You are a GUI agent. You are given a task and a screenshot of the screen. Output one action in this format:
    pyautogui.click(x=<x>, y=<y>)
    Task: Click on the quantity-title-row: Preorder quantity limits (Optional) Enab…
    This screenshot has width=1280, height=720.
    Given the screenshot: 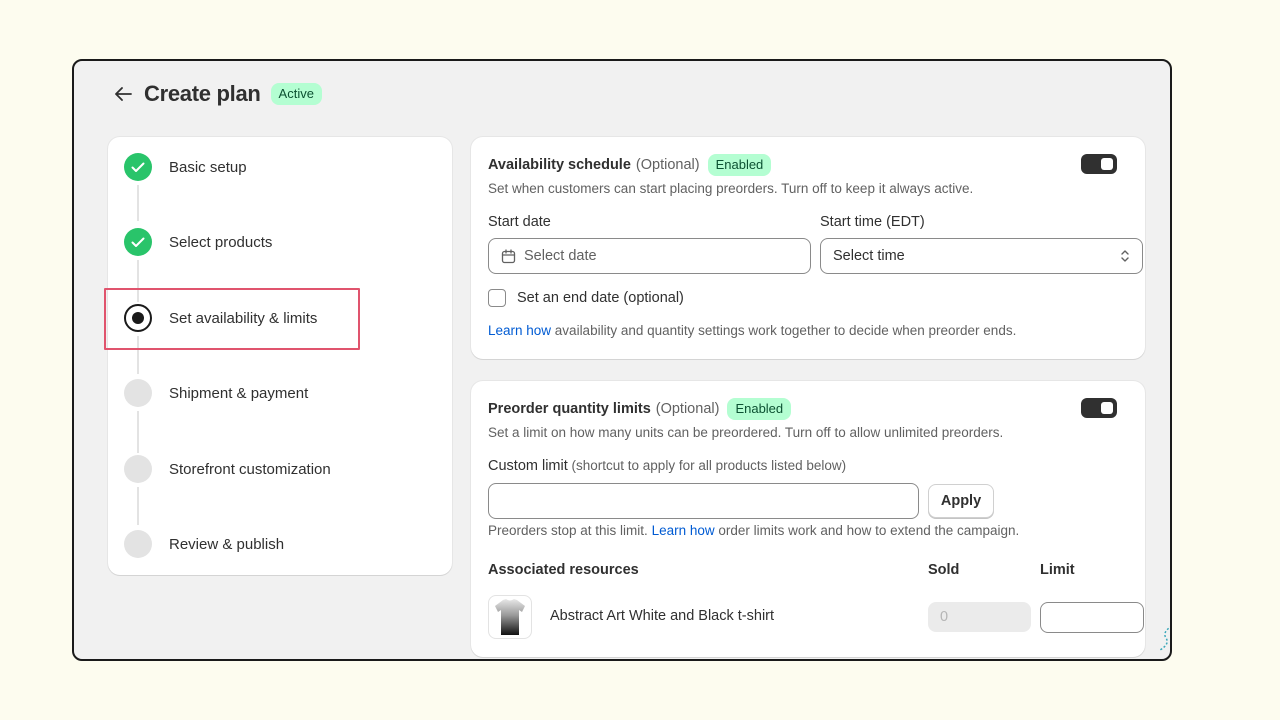 What is the action you would take?
    pyautogui.click(x=640, y=409)
    